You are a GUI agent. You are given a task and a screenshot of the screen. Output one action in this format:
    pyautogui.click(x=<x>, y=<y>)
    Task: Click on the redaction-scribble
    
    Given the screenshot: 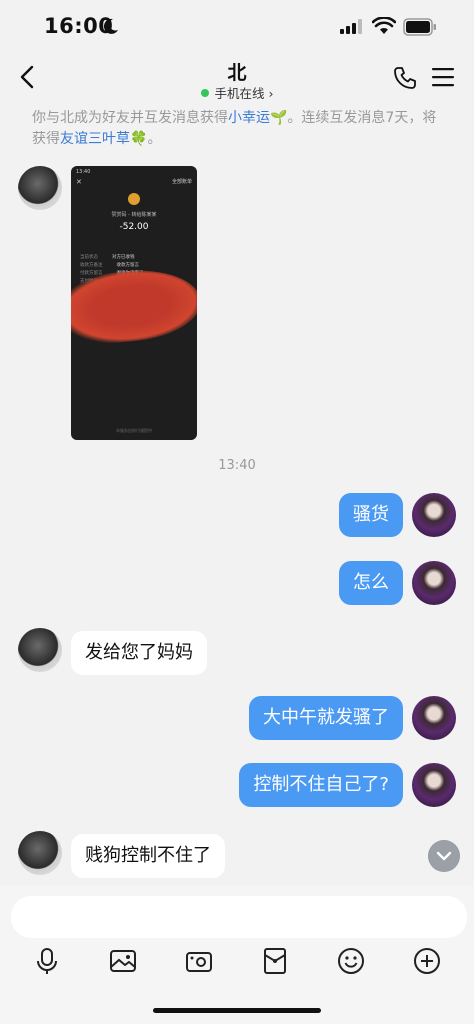 What is the action you would take?
    pyautogui.click(x=134, y=306)
    